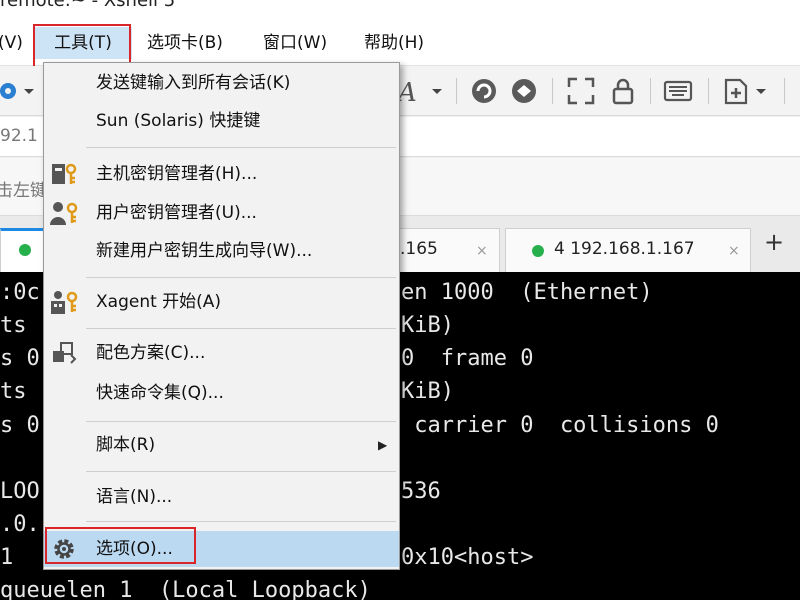 Image resolution: width=800 pixels, height=600 pixels. What do you see at coordinates (126, 445) in the screenshot?
I see `menu-item-label: 脚本(R)` at bounding box center [126, 445].